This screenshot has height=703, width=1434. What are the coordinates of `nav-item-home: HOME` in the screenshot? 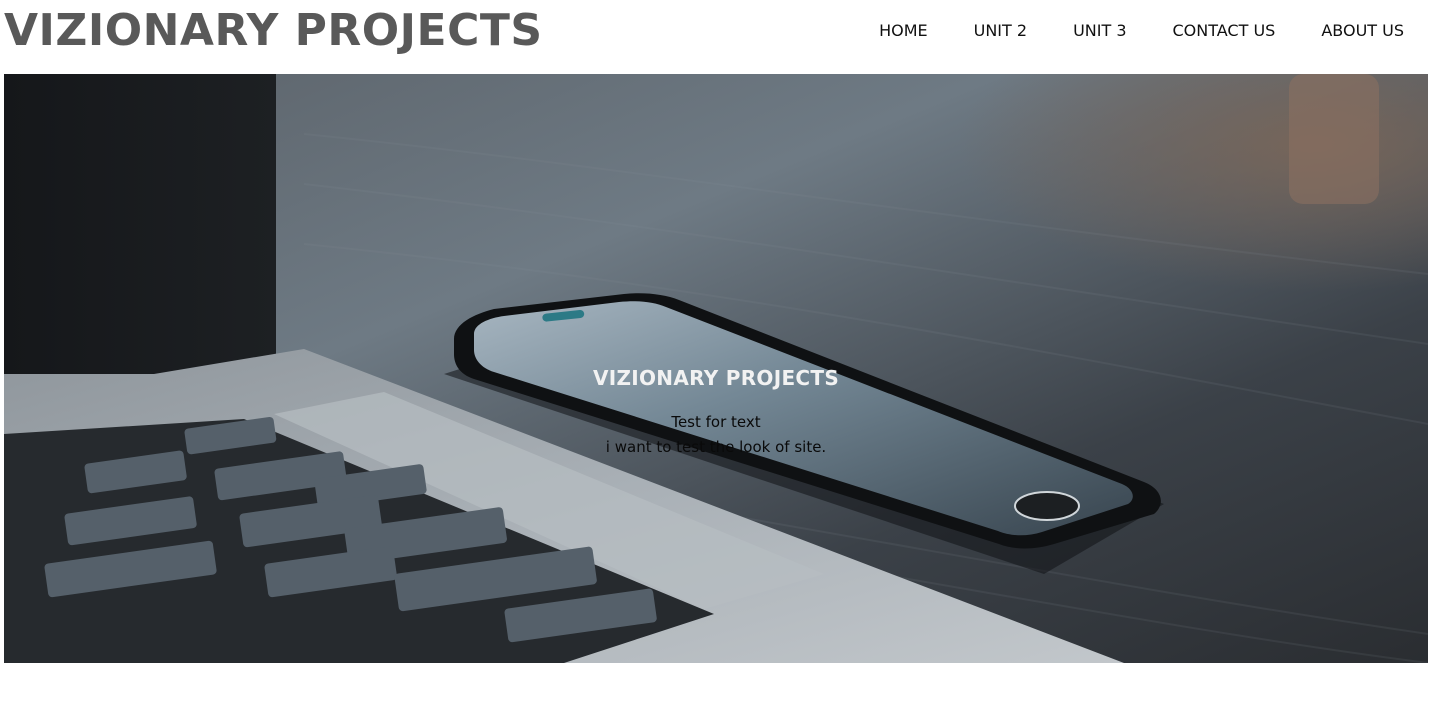 It's located at (903, 31).